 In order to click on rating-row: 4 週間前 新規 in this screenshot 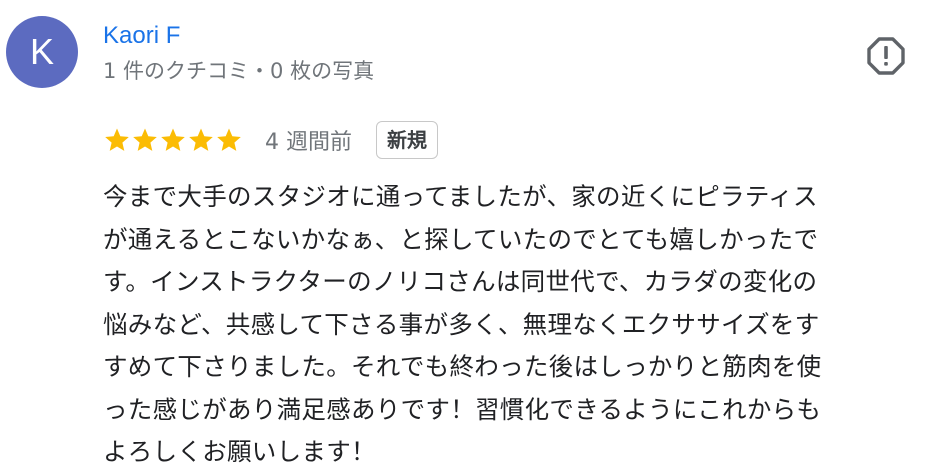, I will do `click(270, 140)`.